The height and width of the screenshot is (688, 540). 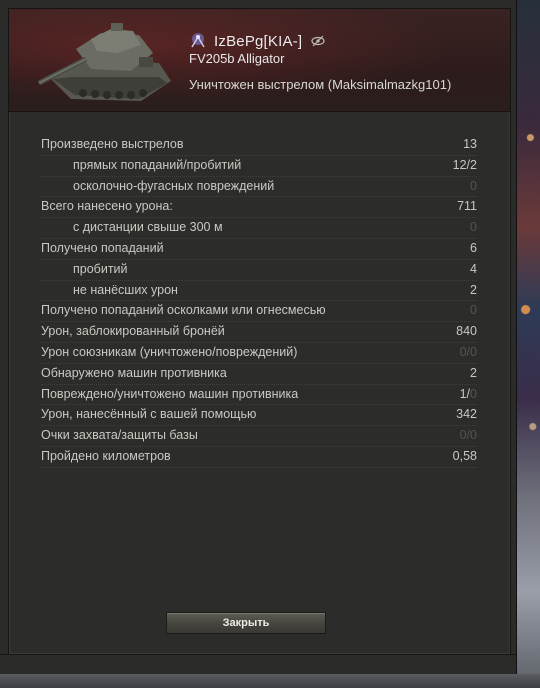 What do you see at coordinates (473, 268) in the screenshot?
I see `stat-value: 4` at bounding box center [473, 268].